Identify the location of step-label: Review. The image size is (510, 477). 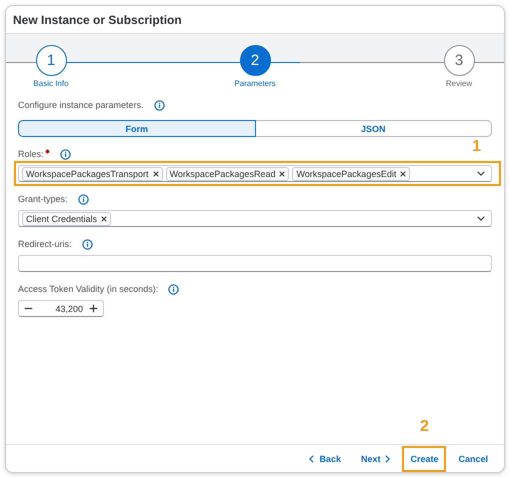
(459, 83).